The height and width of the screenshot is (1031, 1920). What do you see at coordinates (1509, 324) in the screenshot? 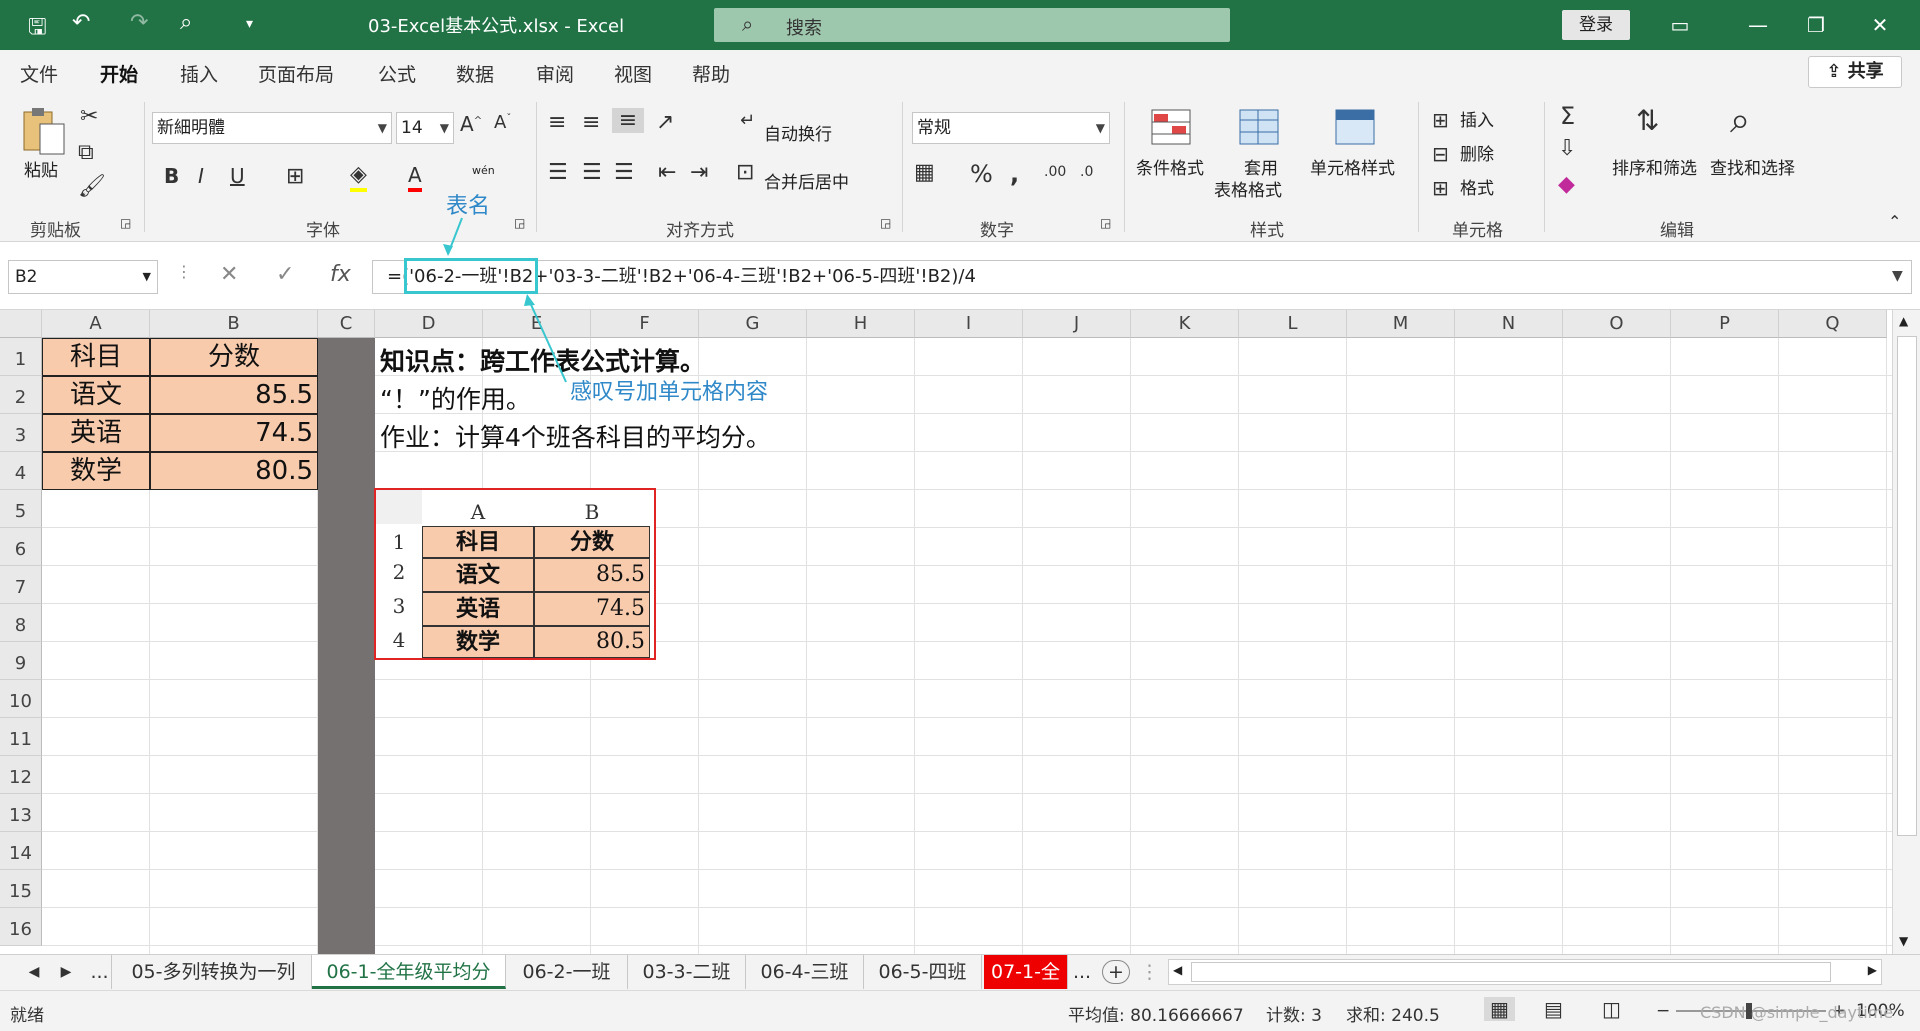
I see `column-header-n: N` at bounding box center [1509, 324].